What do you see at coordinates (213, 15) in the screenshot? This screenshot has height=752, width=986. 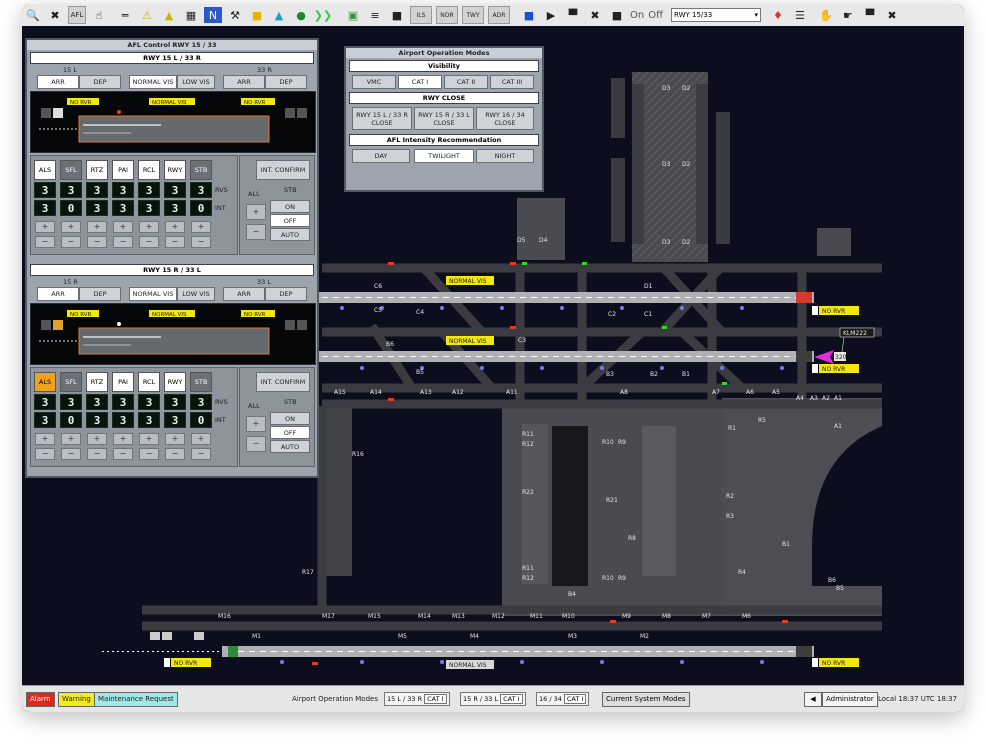 I see `north-icon: N` at bounding box center [213, 15].